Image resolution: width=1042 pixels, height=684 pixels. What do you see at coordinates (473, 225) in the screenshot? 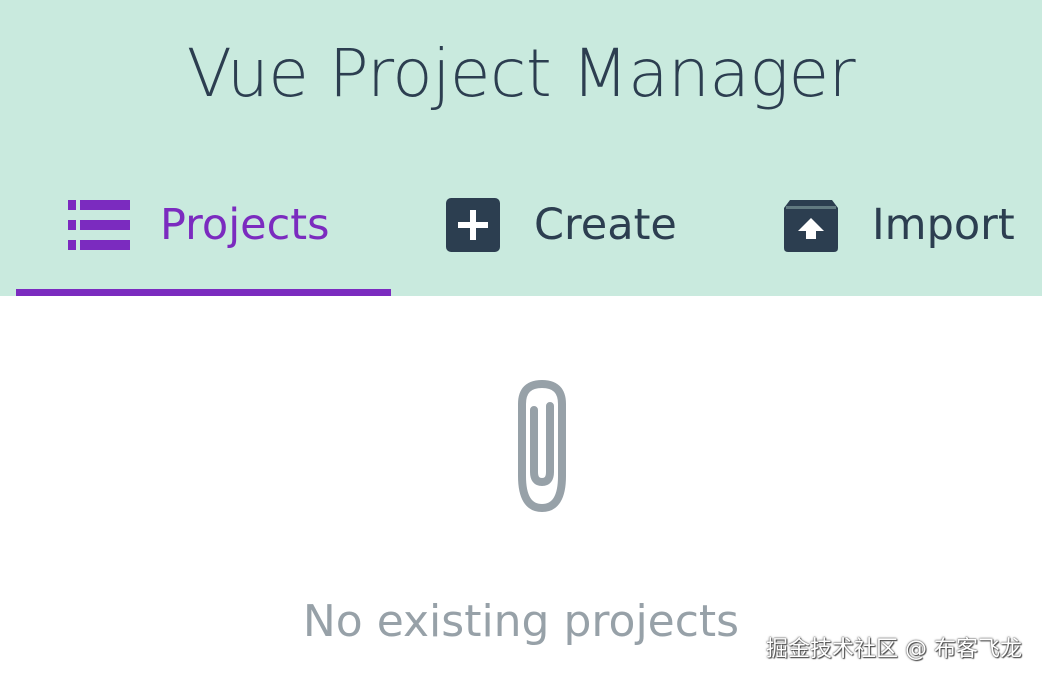
I see `plus-box-icon` at bounding box center [473, 225].